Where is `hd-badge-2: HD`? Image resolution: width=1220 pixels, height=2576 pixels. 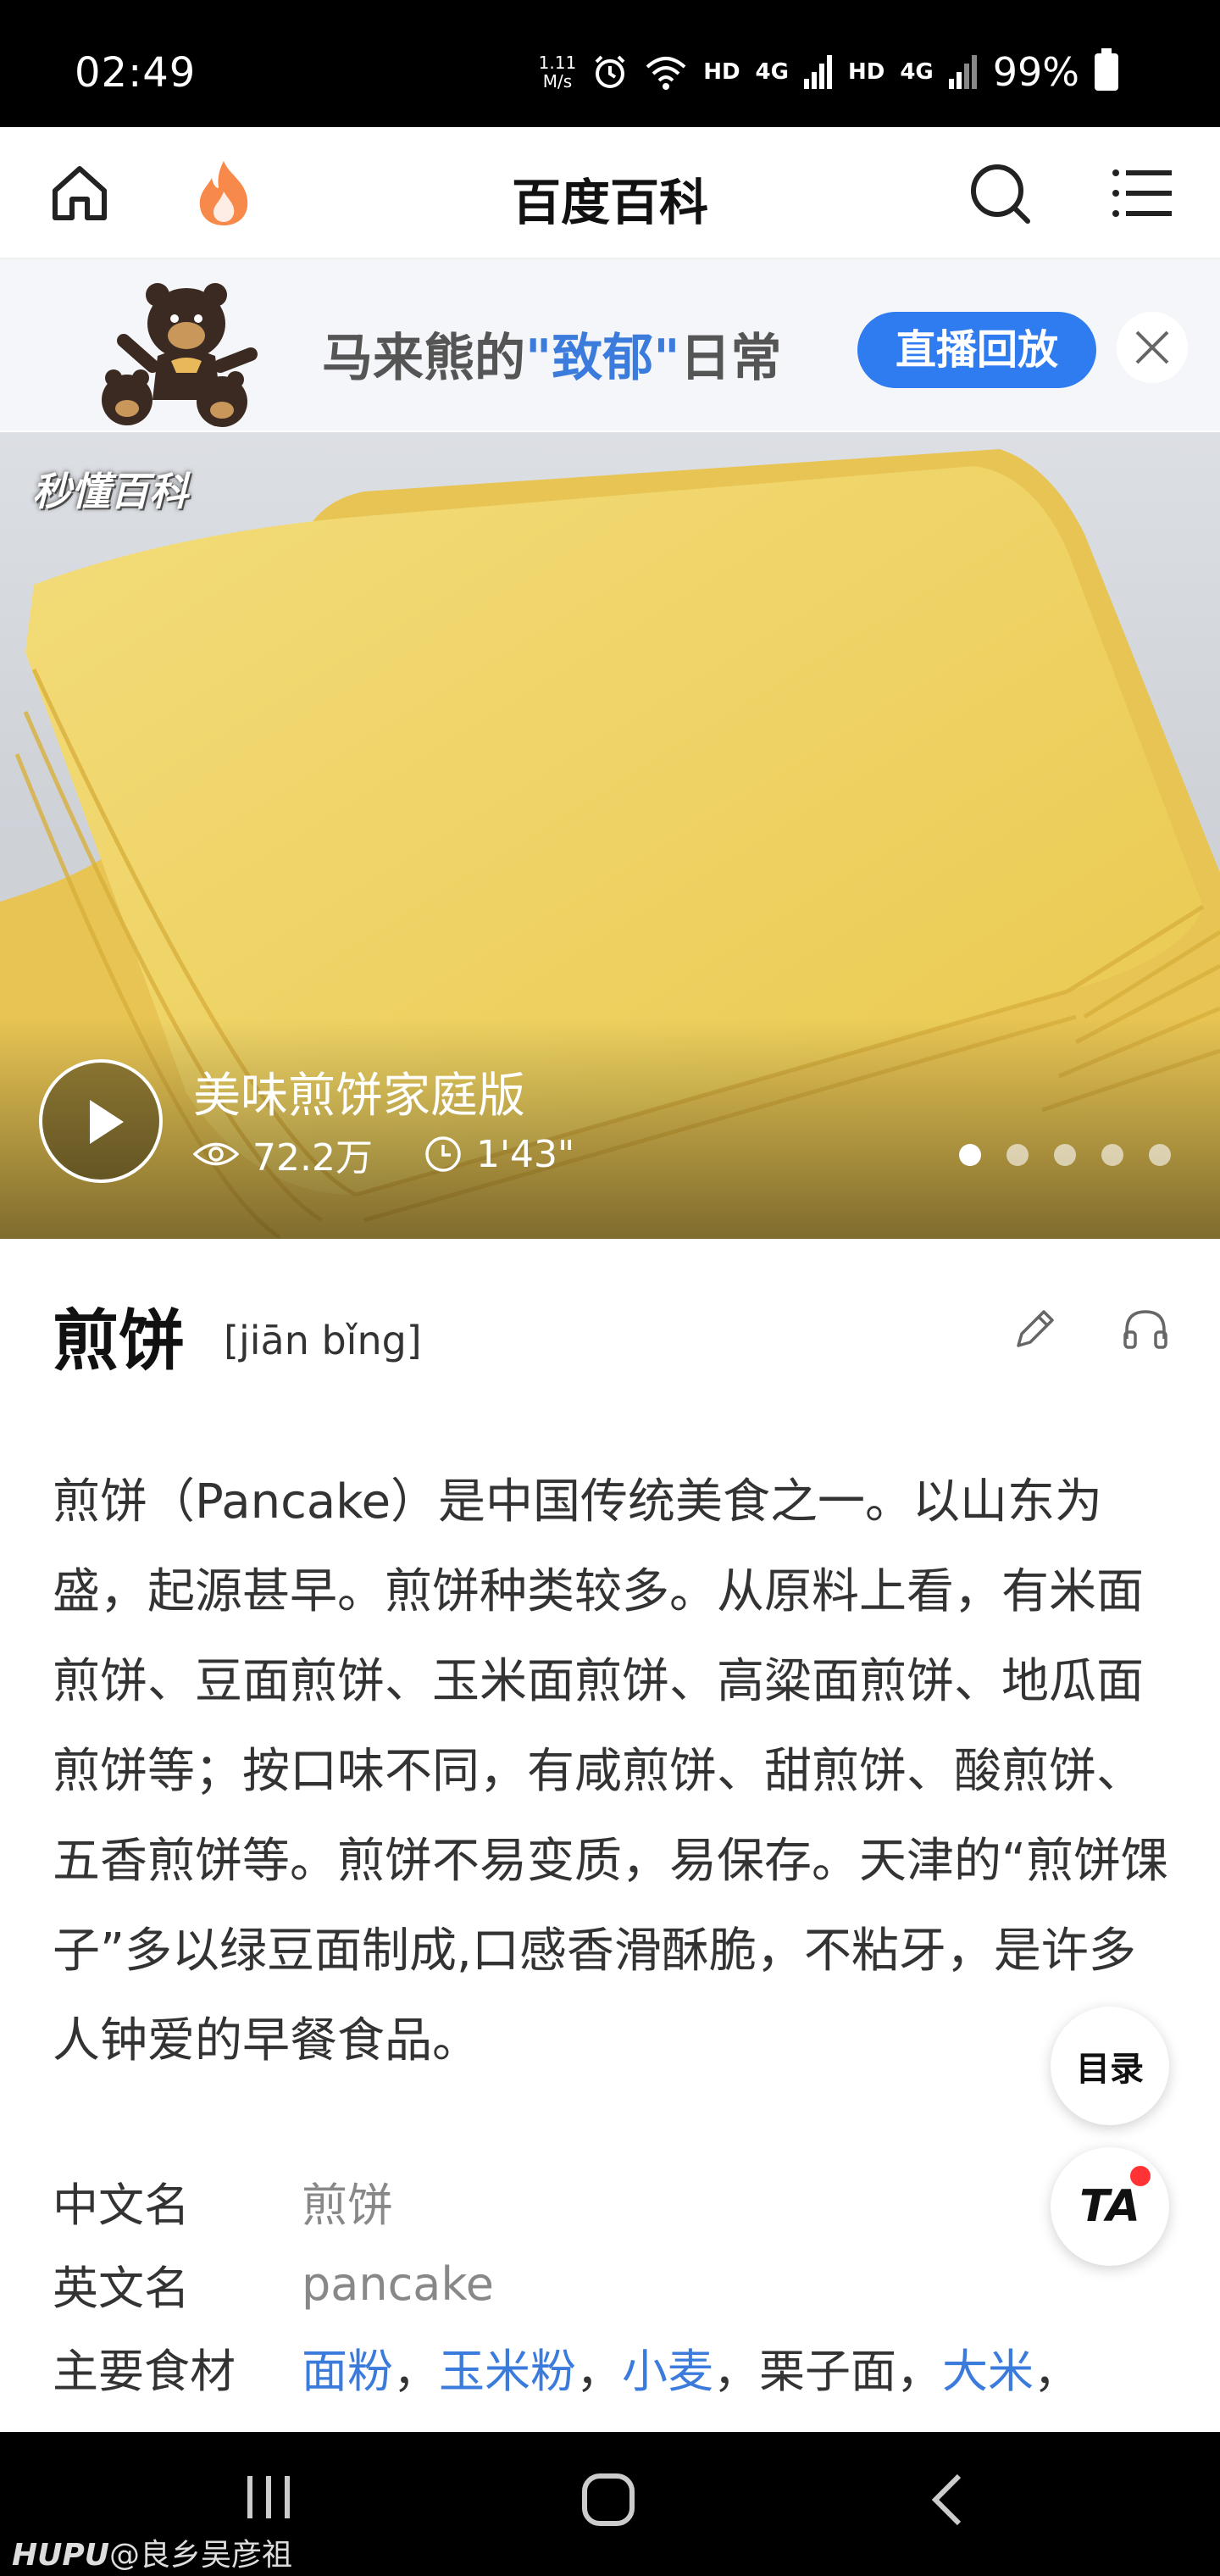
hd-badge-2: HD is located at coordinates (866, 72).